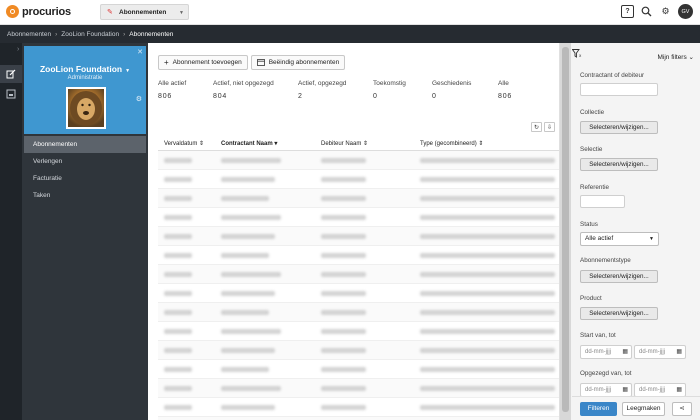 The height and width of the screenshot is (420, 700). I want to click on cancelled-date-to-input: dd-mm-jjjj ▦, so click(660, 390).